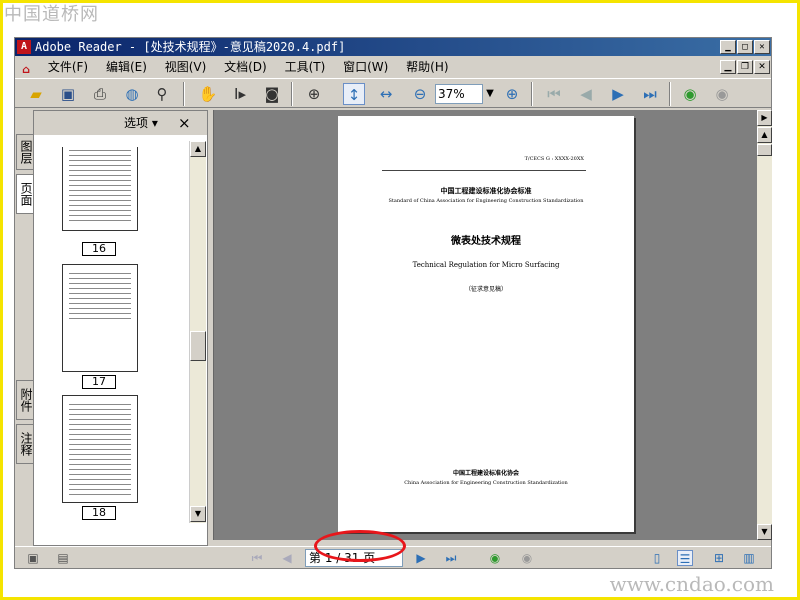 Image resolution: width=800 pixels, height=600 pixels. I want to click on menu-edit: 编辑(E), so click(126, 67).